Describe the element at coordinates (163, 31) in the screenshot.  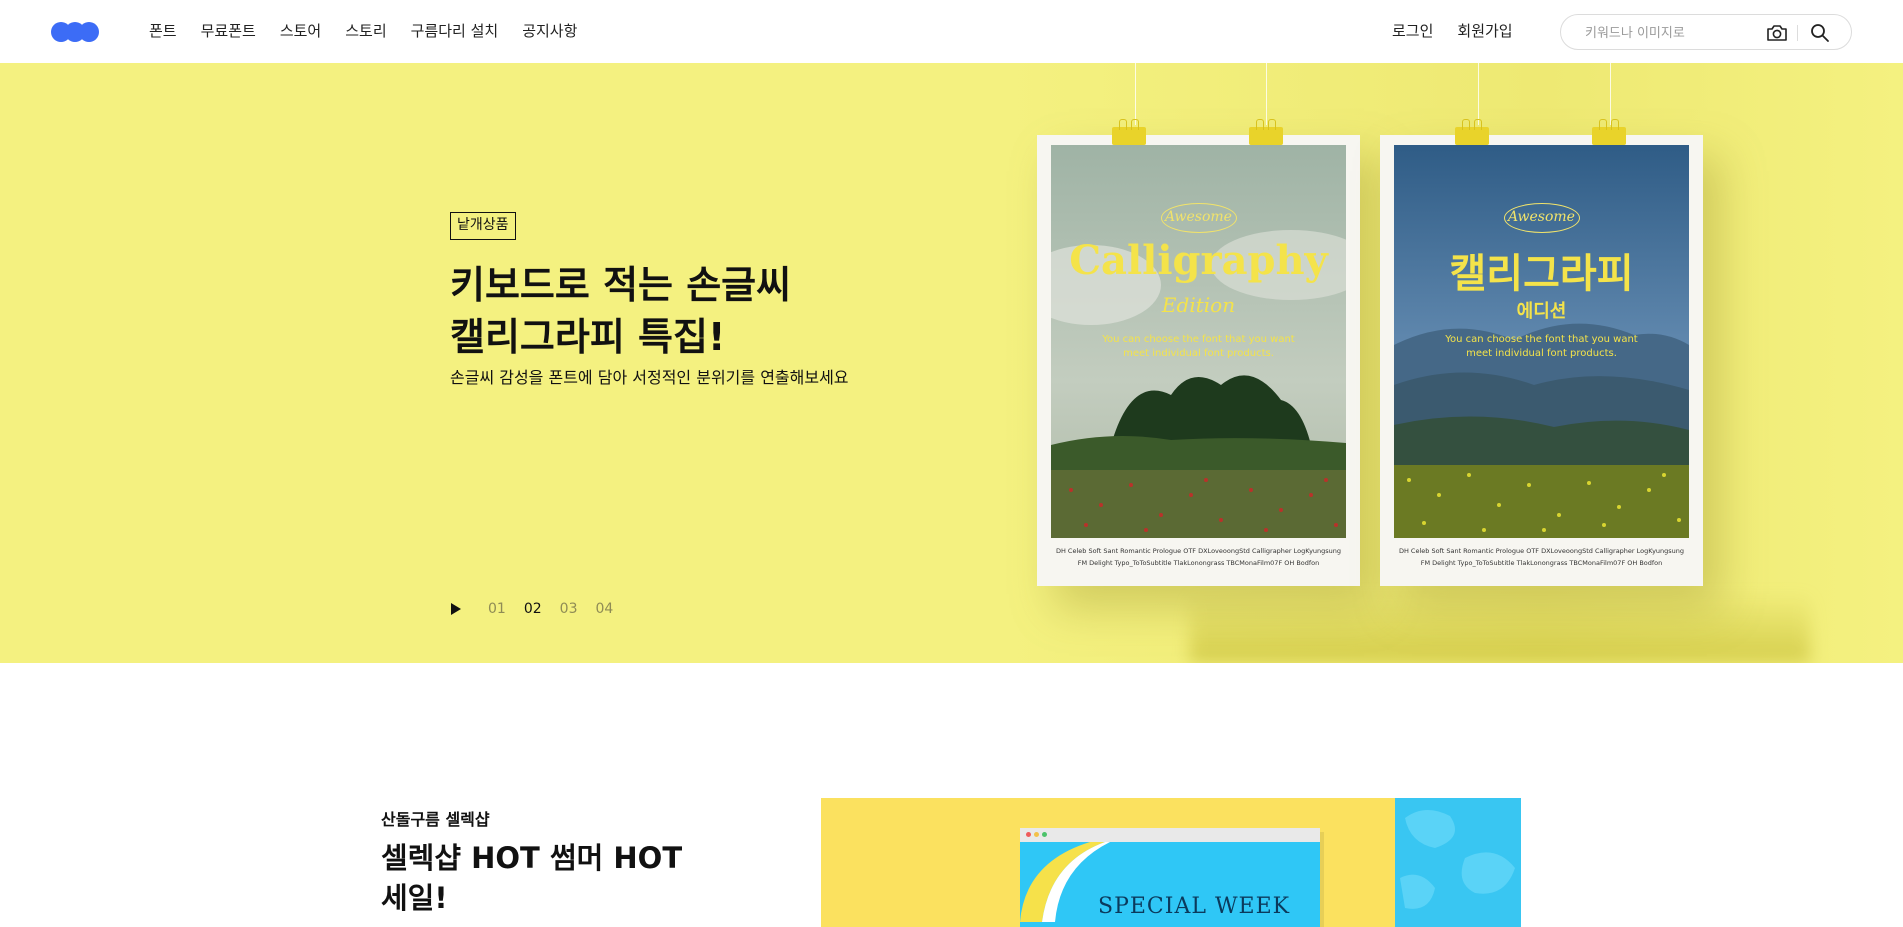
I see `nav-fonts: 폰트` at that location.